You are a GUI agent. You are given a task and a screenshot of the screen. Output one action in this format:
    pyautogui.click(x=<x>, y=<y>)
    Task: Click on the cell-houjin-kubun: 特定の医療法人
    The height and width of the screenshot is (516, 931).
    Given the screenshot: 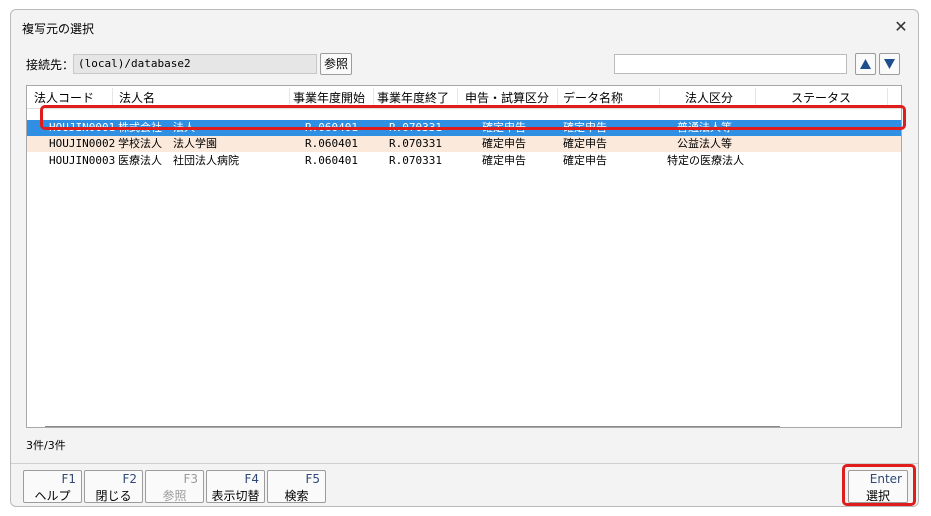 What is the action you would take?
    pyautogui.click(x=705, y=160)
    